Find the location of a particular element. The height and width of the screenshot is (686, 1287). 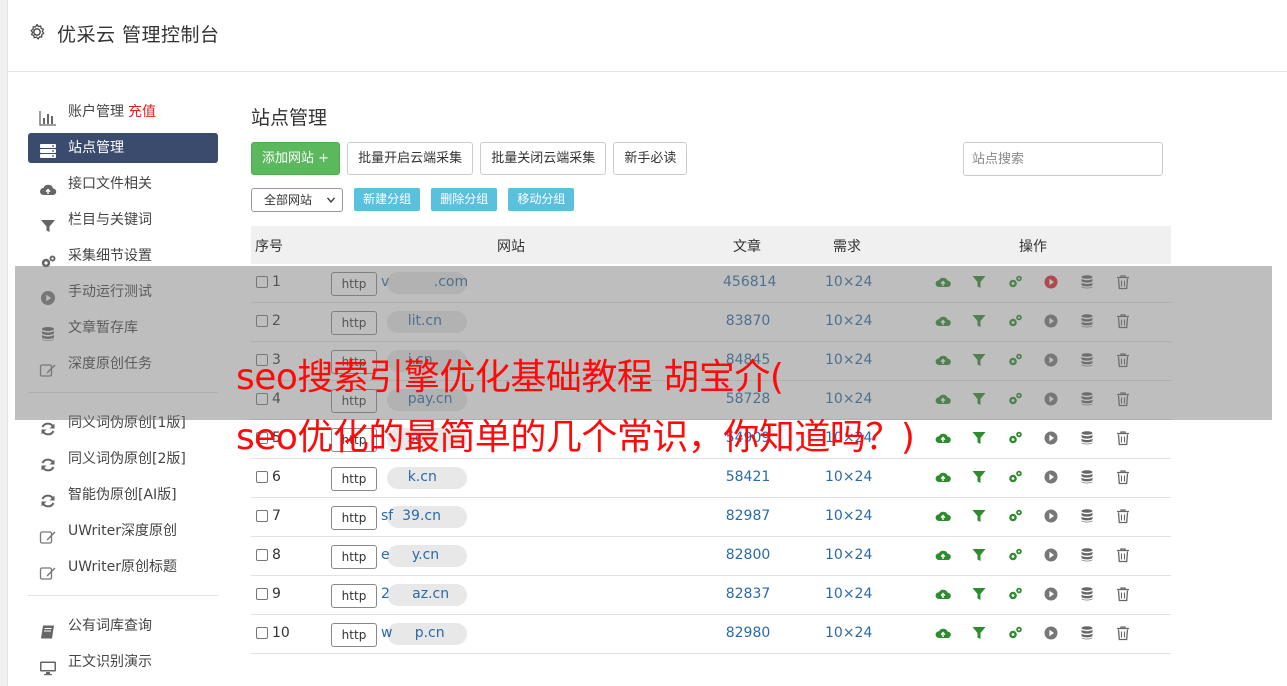

batch-disable-button: 批量关闭云端采集 is located at coordinates (543, 158).